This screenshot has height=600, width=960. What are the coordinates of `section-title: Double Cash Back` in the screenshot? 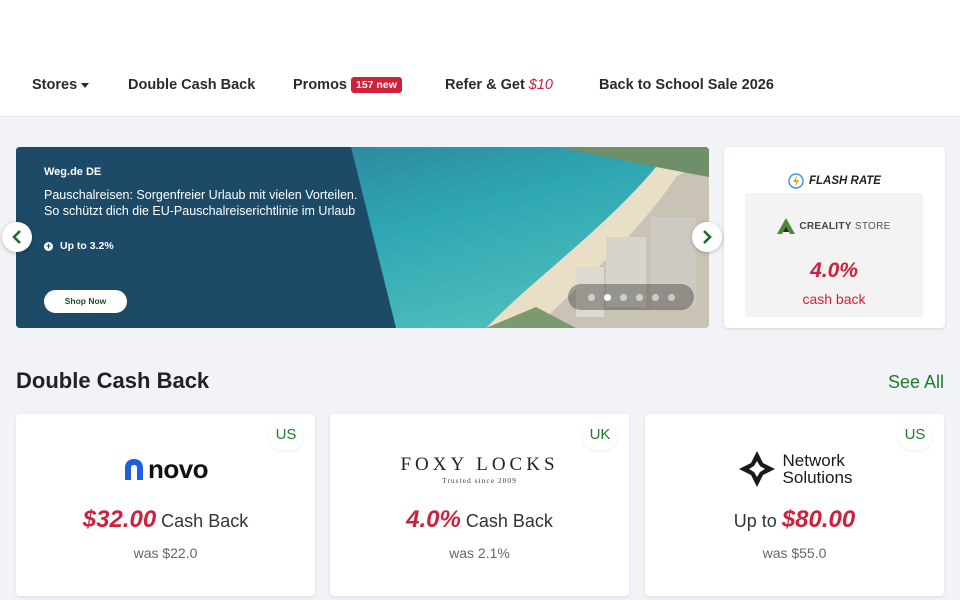 It's located at (113, 380).